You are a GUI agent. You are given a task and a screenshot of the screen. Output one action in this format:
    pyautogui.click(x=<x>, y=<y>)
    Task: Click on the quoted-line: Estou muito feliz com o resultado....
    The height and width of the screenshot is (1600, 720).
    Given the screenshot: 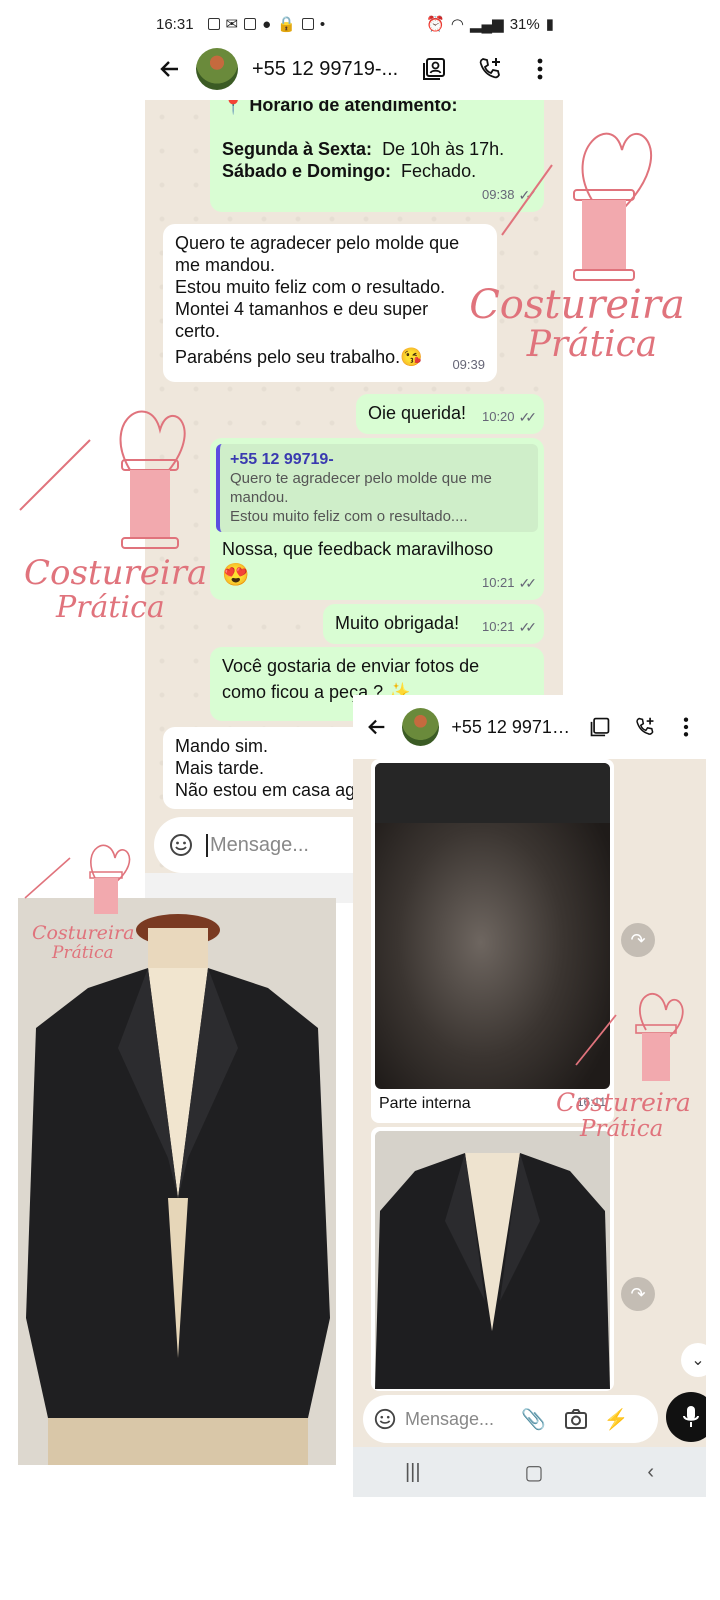 What is the action you would take?
    pyautogui.click(x=349, y=516)
    